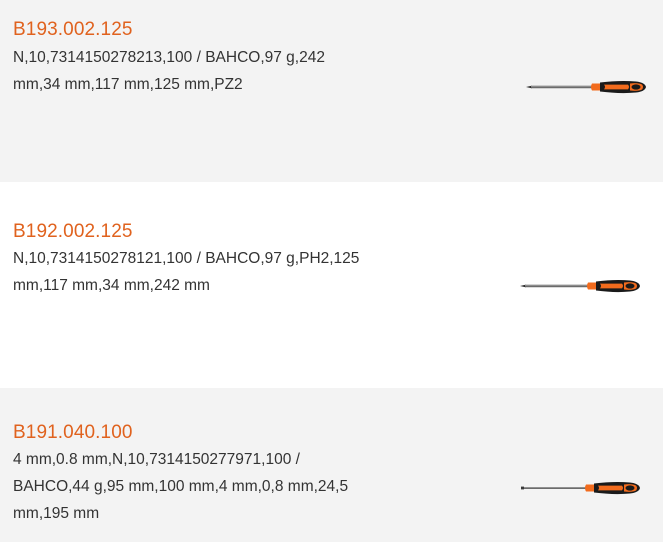 Image resolution: width=663 pixels, height=542 pixels. I want to click on product-code-link: B192.002.125, so click(73, 232).